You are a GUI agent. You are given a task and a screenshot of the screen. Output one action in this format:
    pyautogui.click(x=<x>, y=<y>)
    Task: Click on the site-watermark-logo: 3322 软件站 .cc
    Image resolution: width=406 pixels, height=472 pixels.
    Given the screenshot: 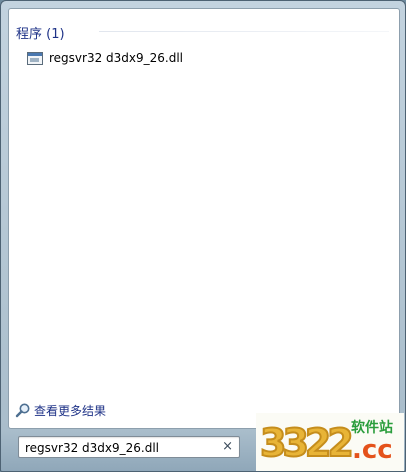 What is the action you would take?
    pyautogui.click(x=330, y=442)
    